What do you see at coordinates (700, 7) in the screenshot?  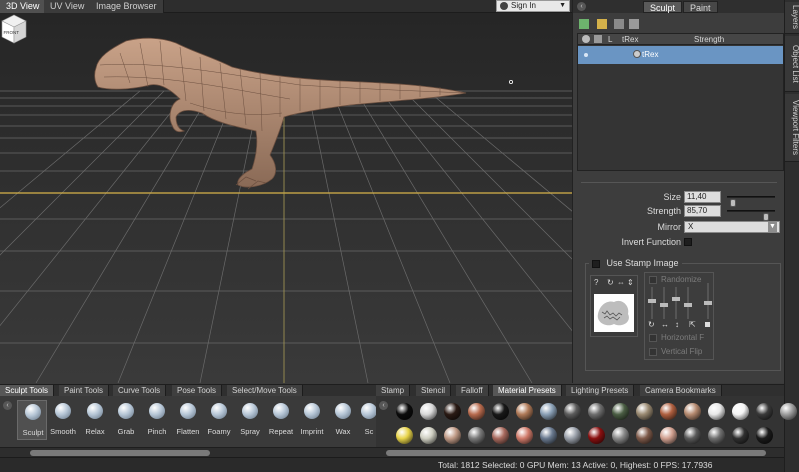 I see `tab-paint: Paint` at bounding box center [700, 7].